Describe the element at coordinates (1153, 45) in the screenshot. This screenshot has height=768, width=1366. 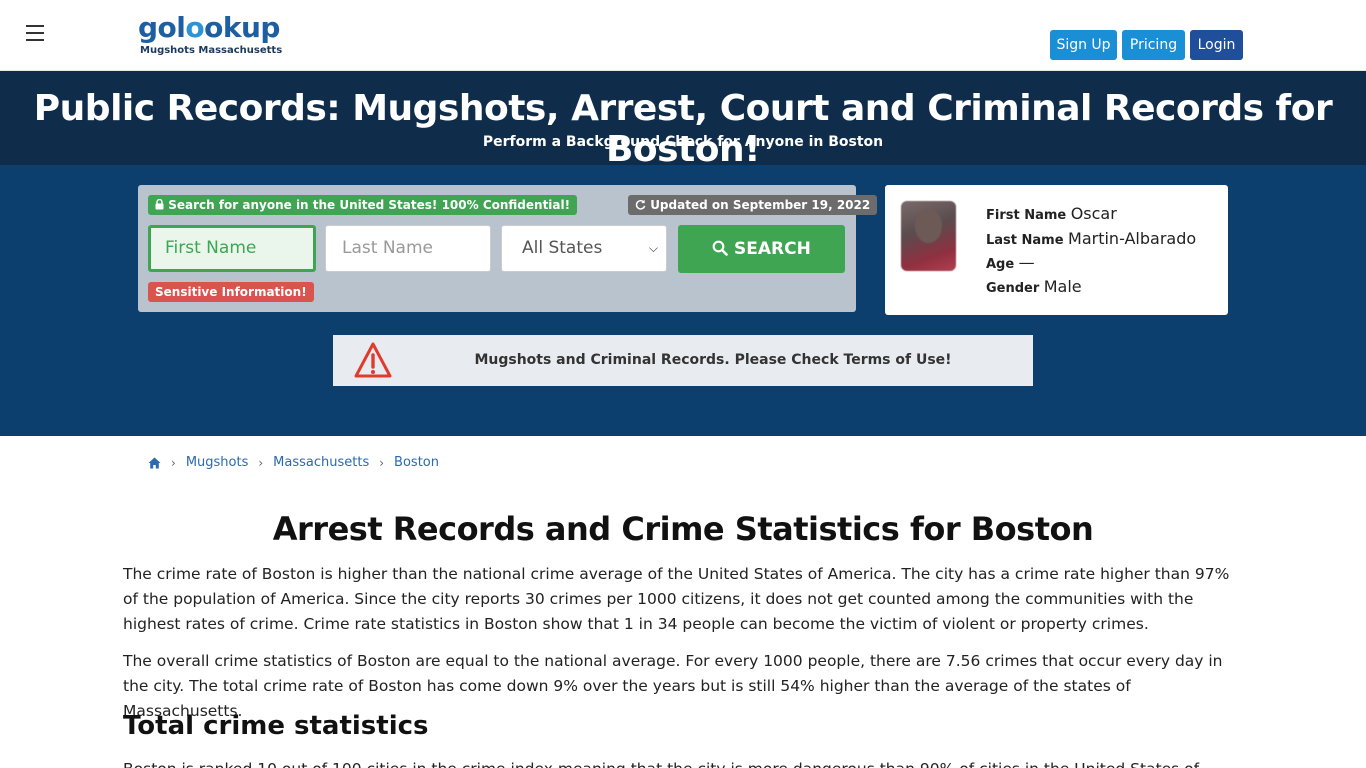
I see `pricing-button: Pricing` at that location.